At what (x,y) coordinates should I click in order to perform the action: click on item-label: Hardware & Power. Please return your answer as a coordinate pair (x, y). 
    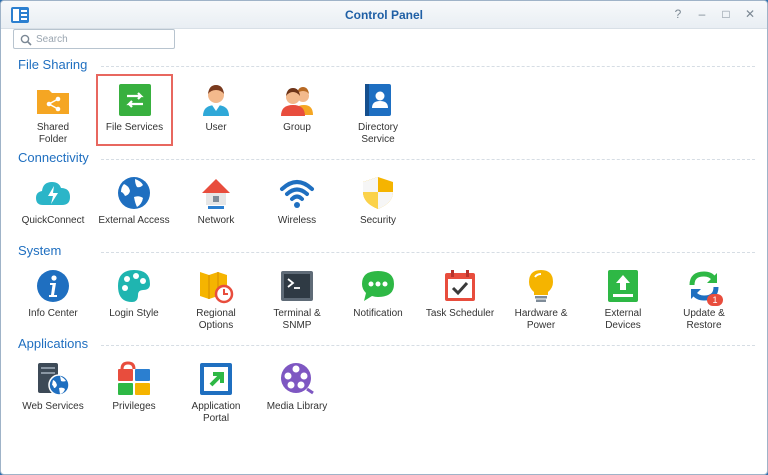
    Looking at the image, I should click on (541, 319).